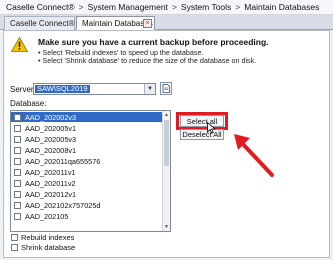  Describe the element at coordinates (51, 139) in the screenshot. I see `database-name: AAD_202005v3` at that location.